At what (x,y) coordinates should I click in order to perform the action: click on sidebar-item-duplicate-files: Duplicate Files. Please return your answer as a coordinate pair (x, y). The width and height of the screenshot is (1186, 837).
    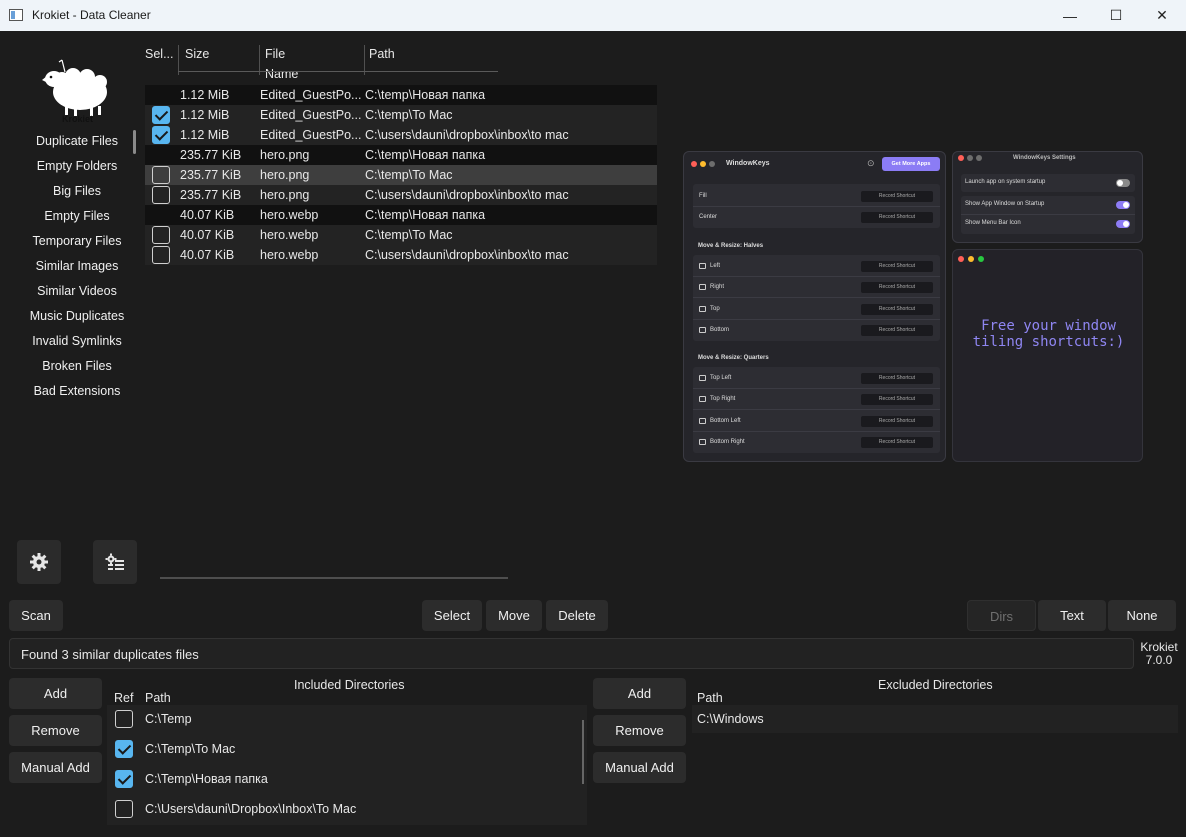
    Looking at the image, I should click on (77, 143).